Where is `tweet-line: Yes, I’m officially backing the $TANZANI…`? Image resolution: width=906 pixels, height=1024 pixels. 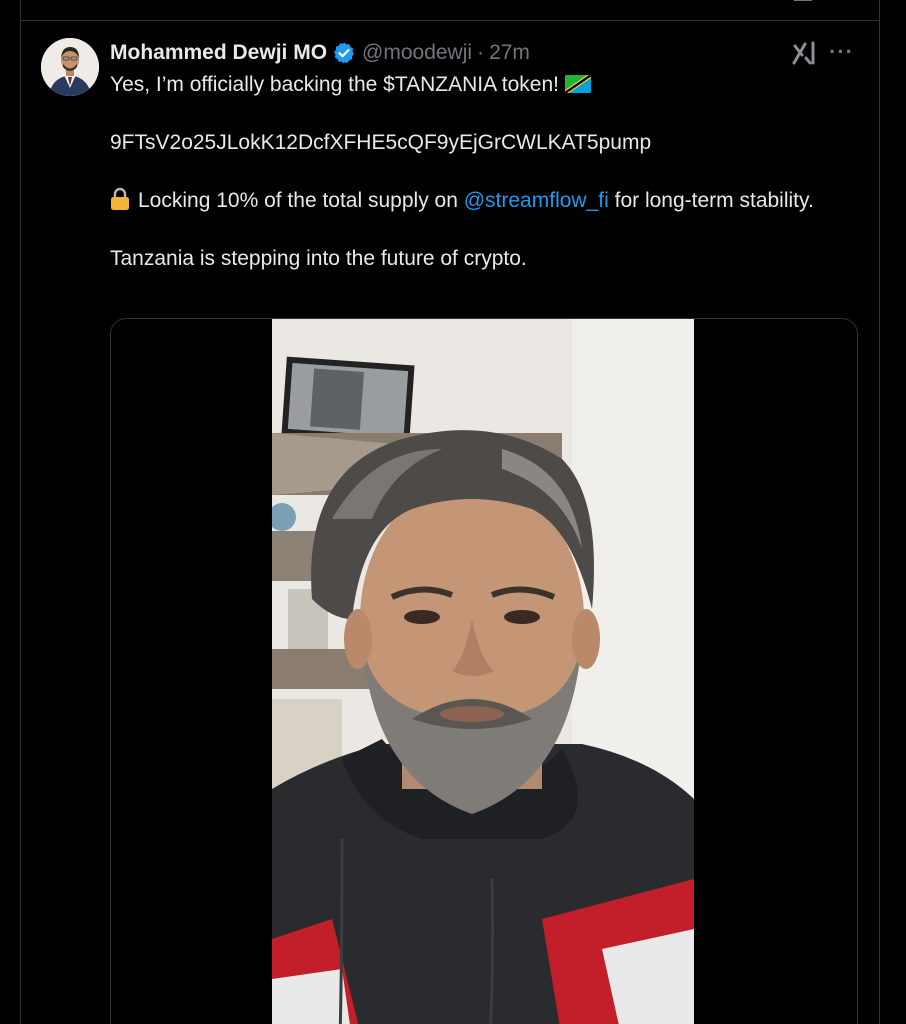
tweet-line: Yes, I’m officially backing the $TANZANI… is located at coordinates (465, 84).